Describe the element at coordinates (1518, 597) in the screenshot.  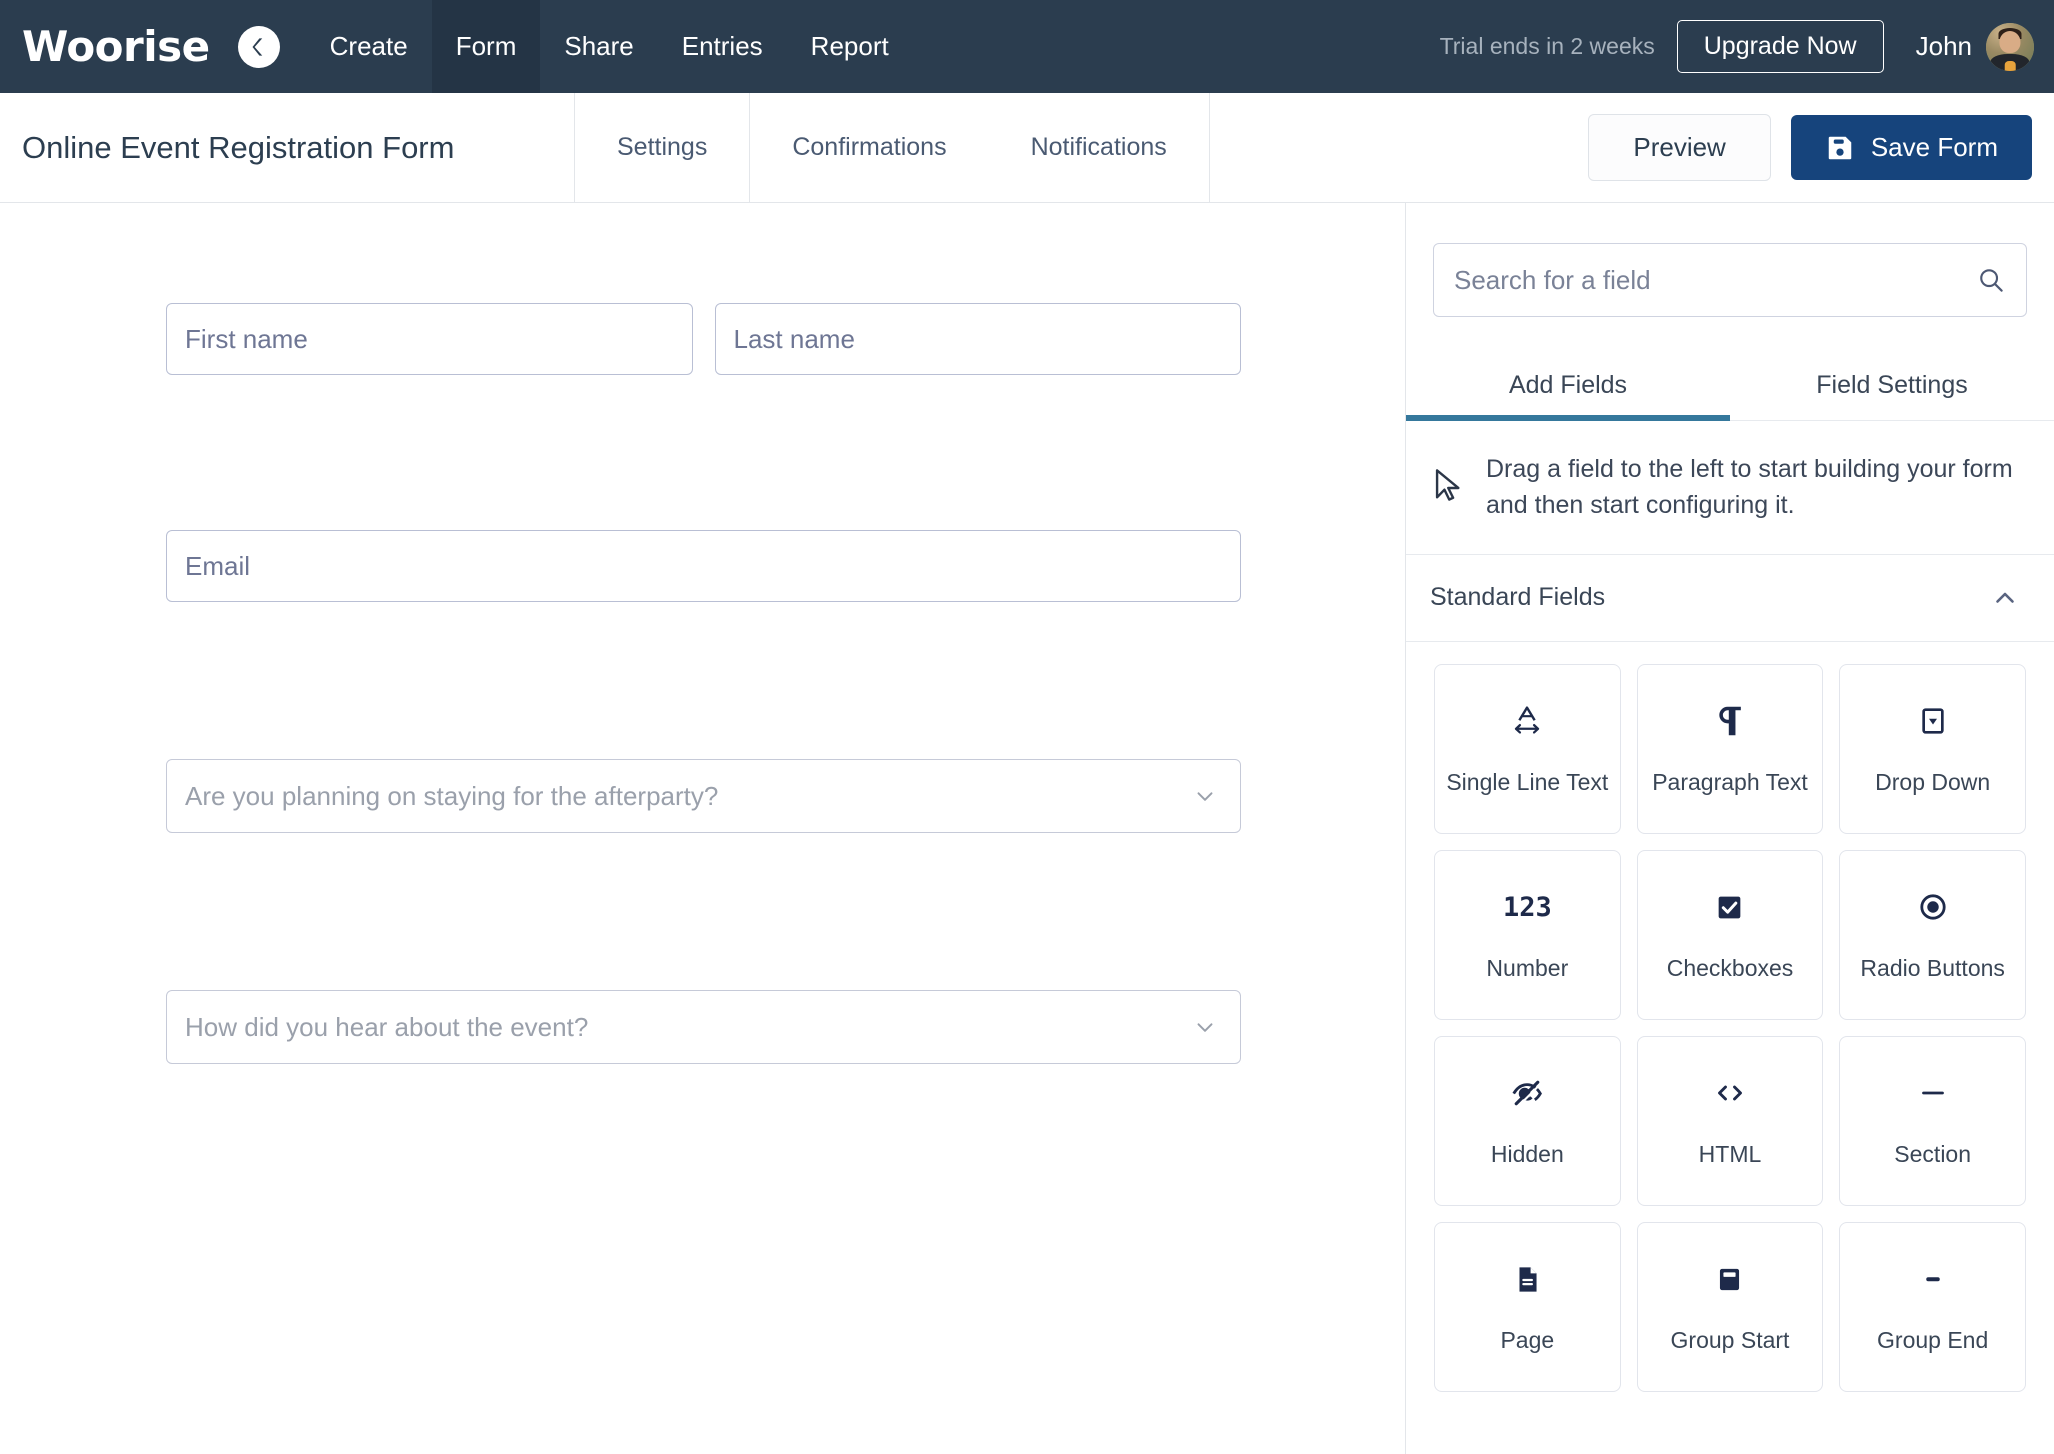
I see `standard-fields-title: Standard Fields` at that location.